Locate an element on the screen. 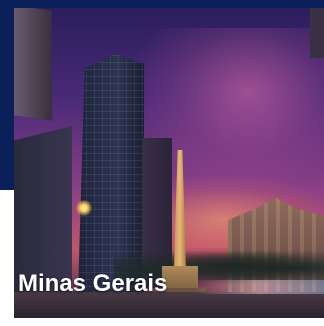 This screenshot has width=324, height=326. left-accent-bar is located at coordinates (7, 95).